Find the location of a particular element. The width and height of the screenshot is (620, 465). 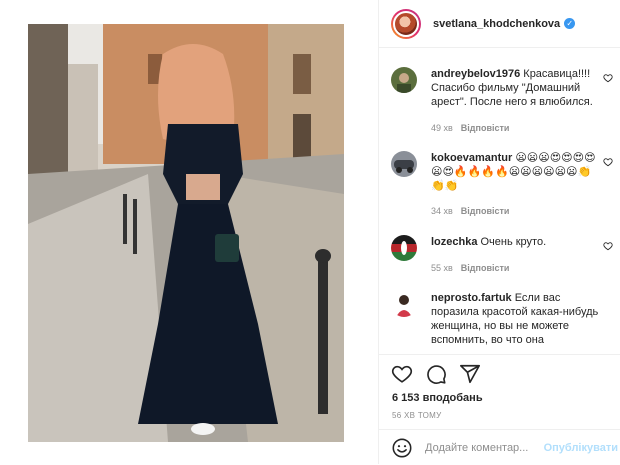

action-icons is located at coordinates (436, 375).